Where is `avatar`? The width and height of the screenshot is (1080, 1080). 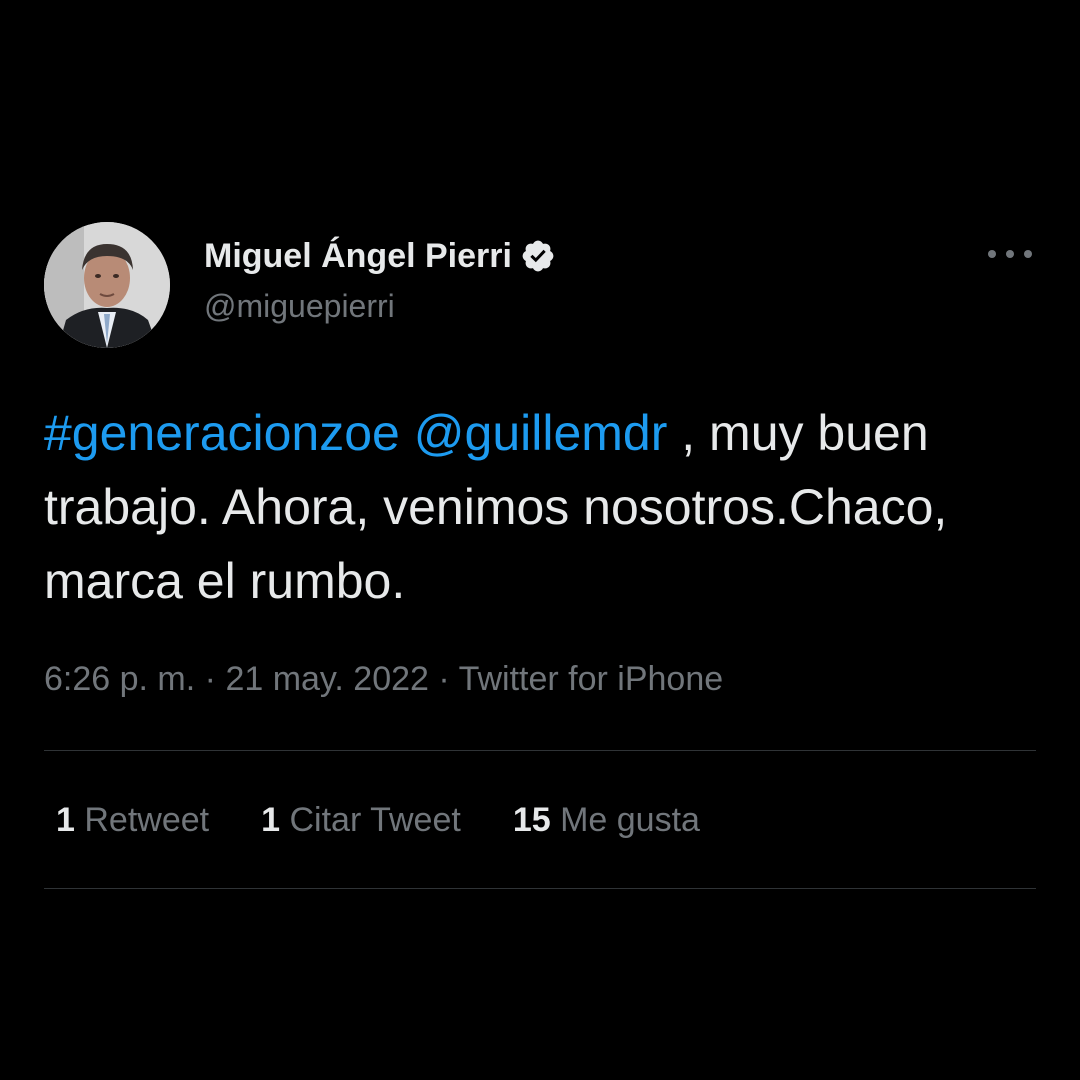
avatar is located at coordinates (107, 285).